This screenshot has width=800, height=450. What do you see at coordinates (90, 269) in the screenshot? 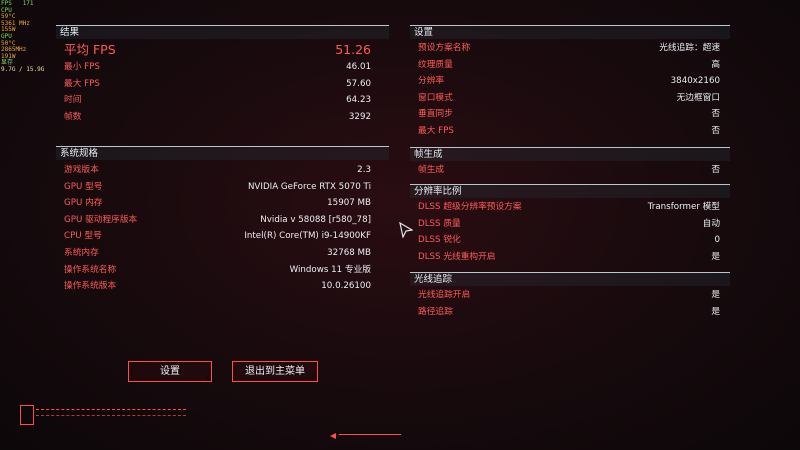
I see `spec-label: 操作系统名称` at bounding box center [90, 269].